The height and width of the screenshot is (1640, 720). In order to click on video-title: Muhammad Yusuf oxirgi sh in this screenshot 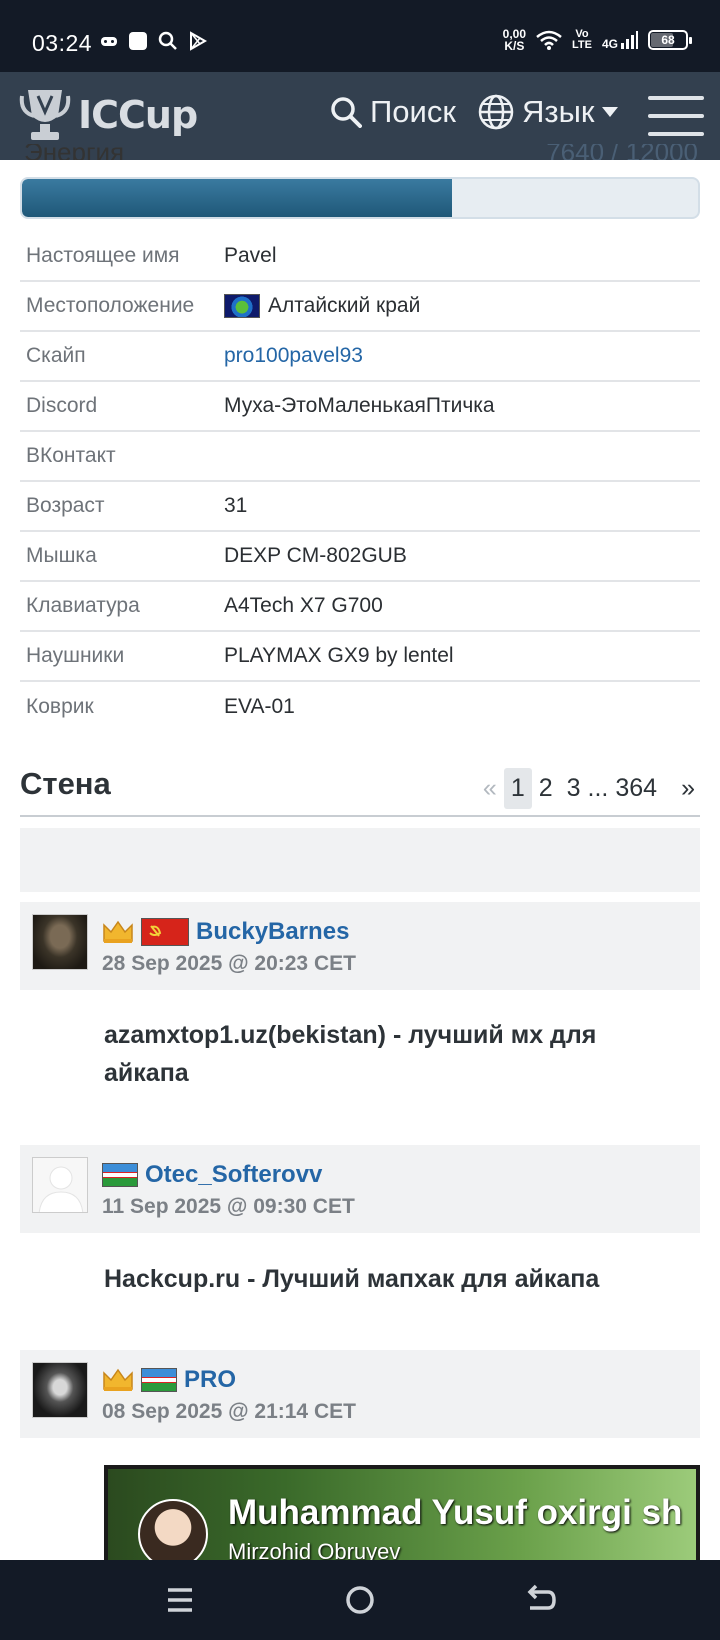, I will do `click(455, 1512)`.